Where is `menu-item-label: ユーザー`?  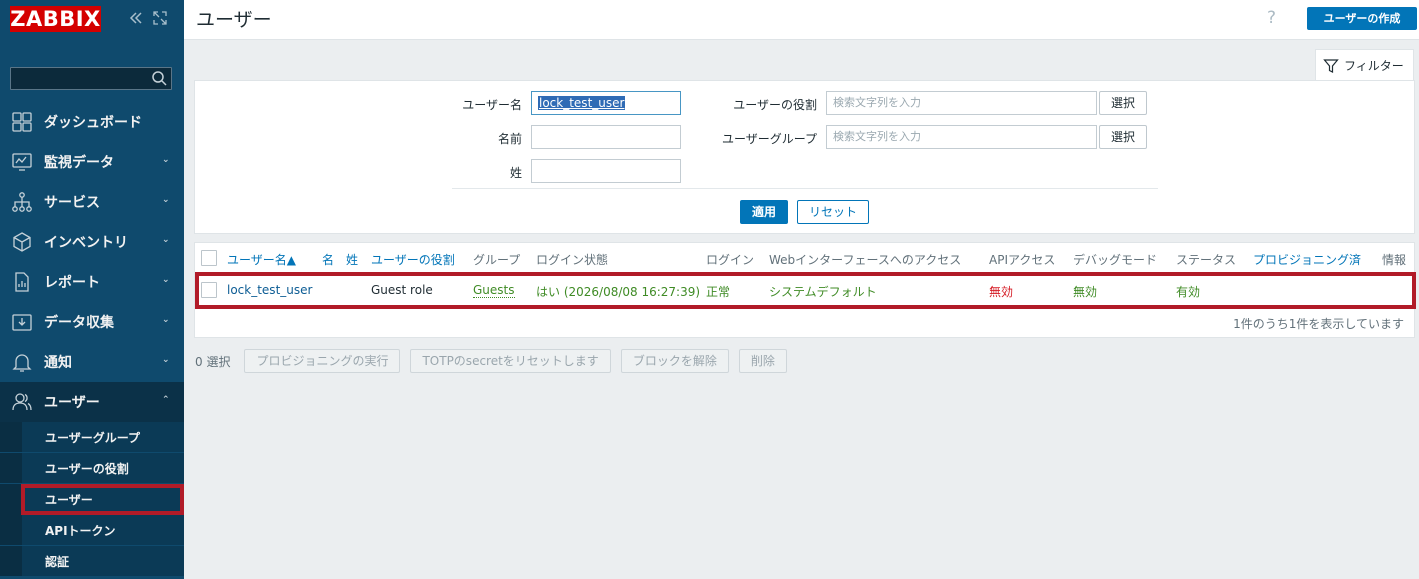 menu-item-label: ユーザー is located at coordinates (72, 403).